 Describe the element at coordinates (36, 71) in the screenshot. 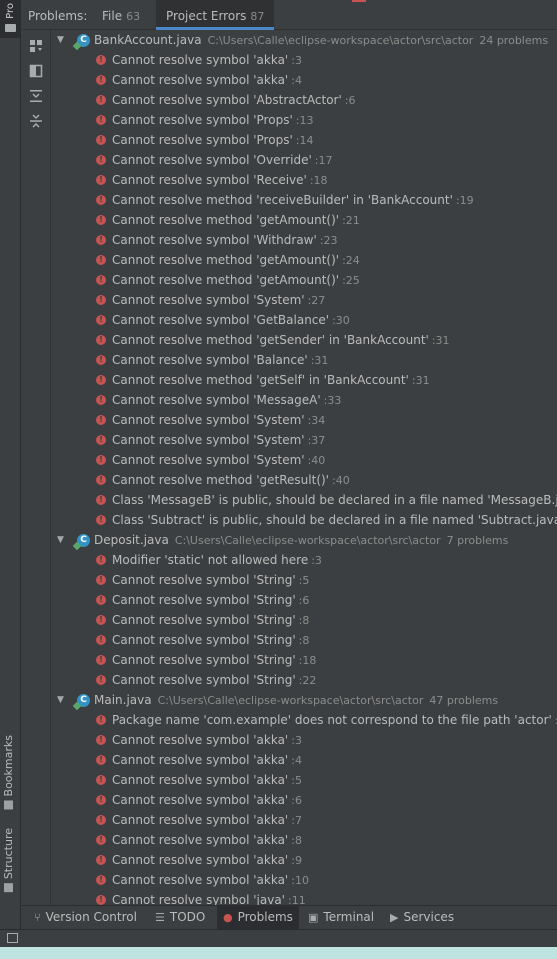

I see `preview-icon` at that location.